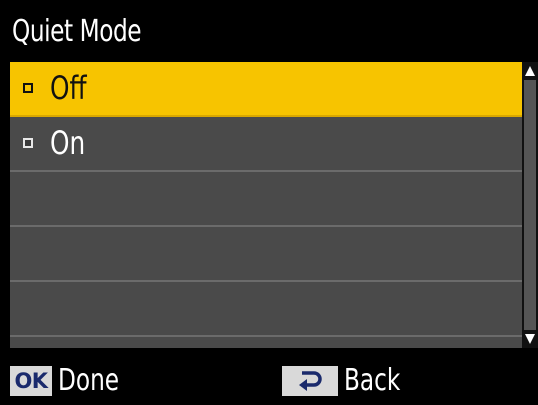  Describe the element at coordinates (266, 144) in the screenshot. I see `option-on: On` at that location.